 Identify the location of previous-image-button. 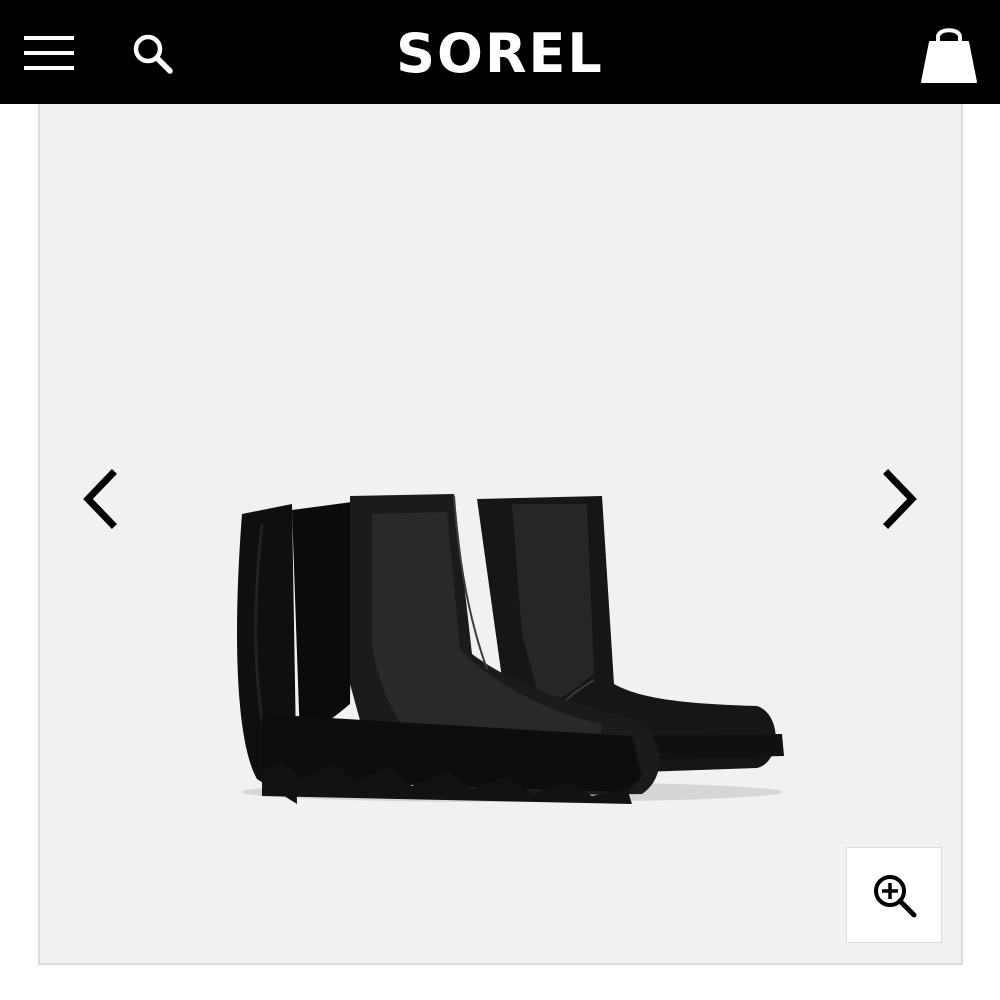
(103, 499).